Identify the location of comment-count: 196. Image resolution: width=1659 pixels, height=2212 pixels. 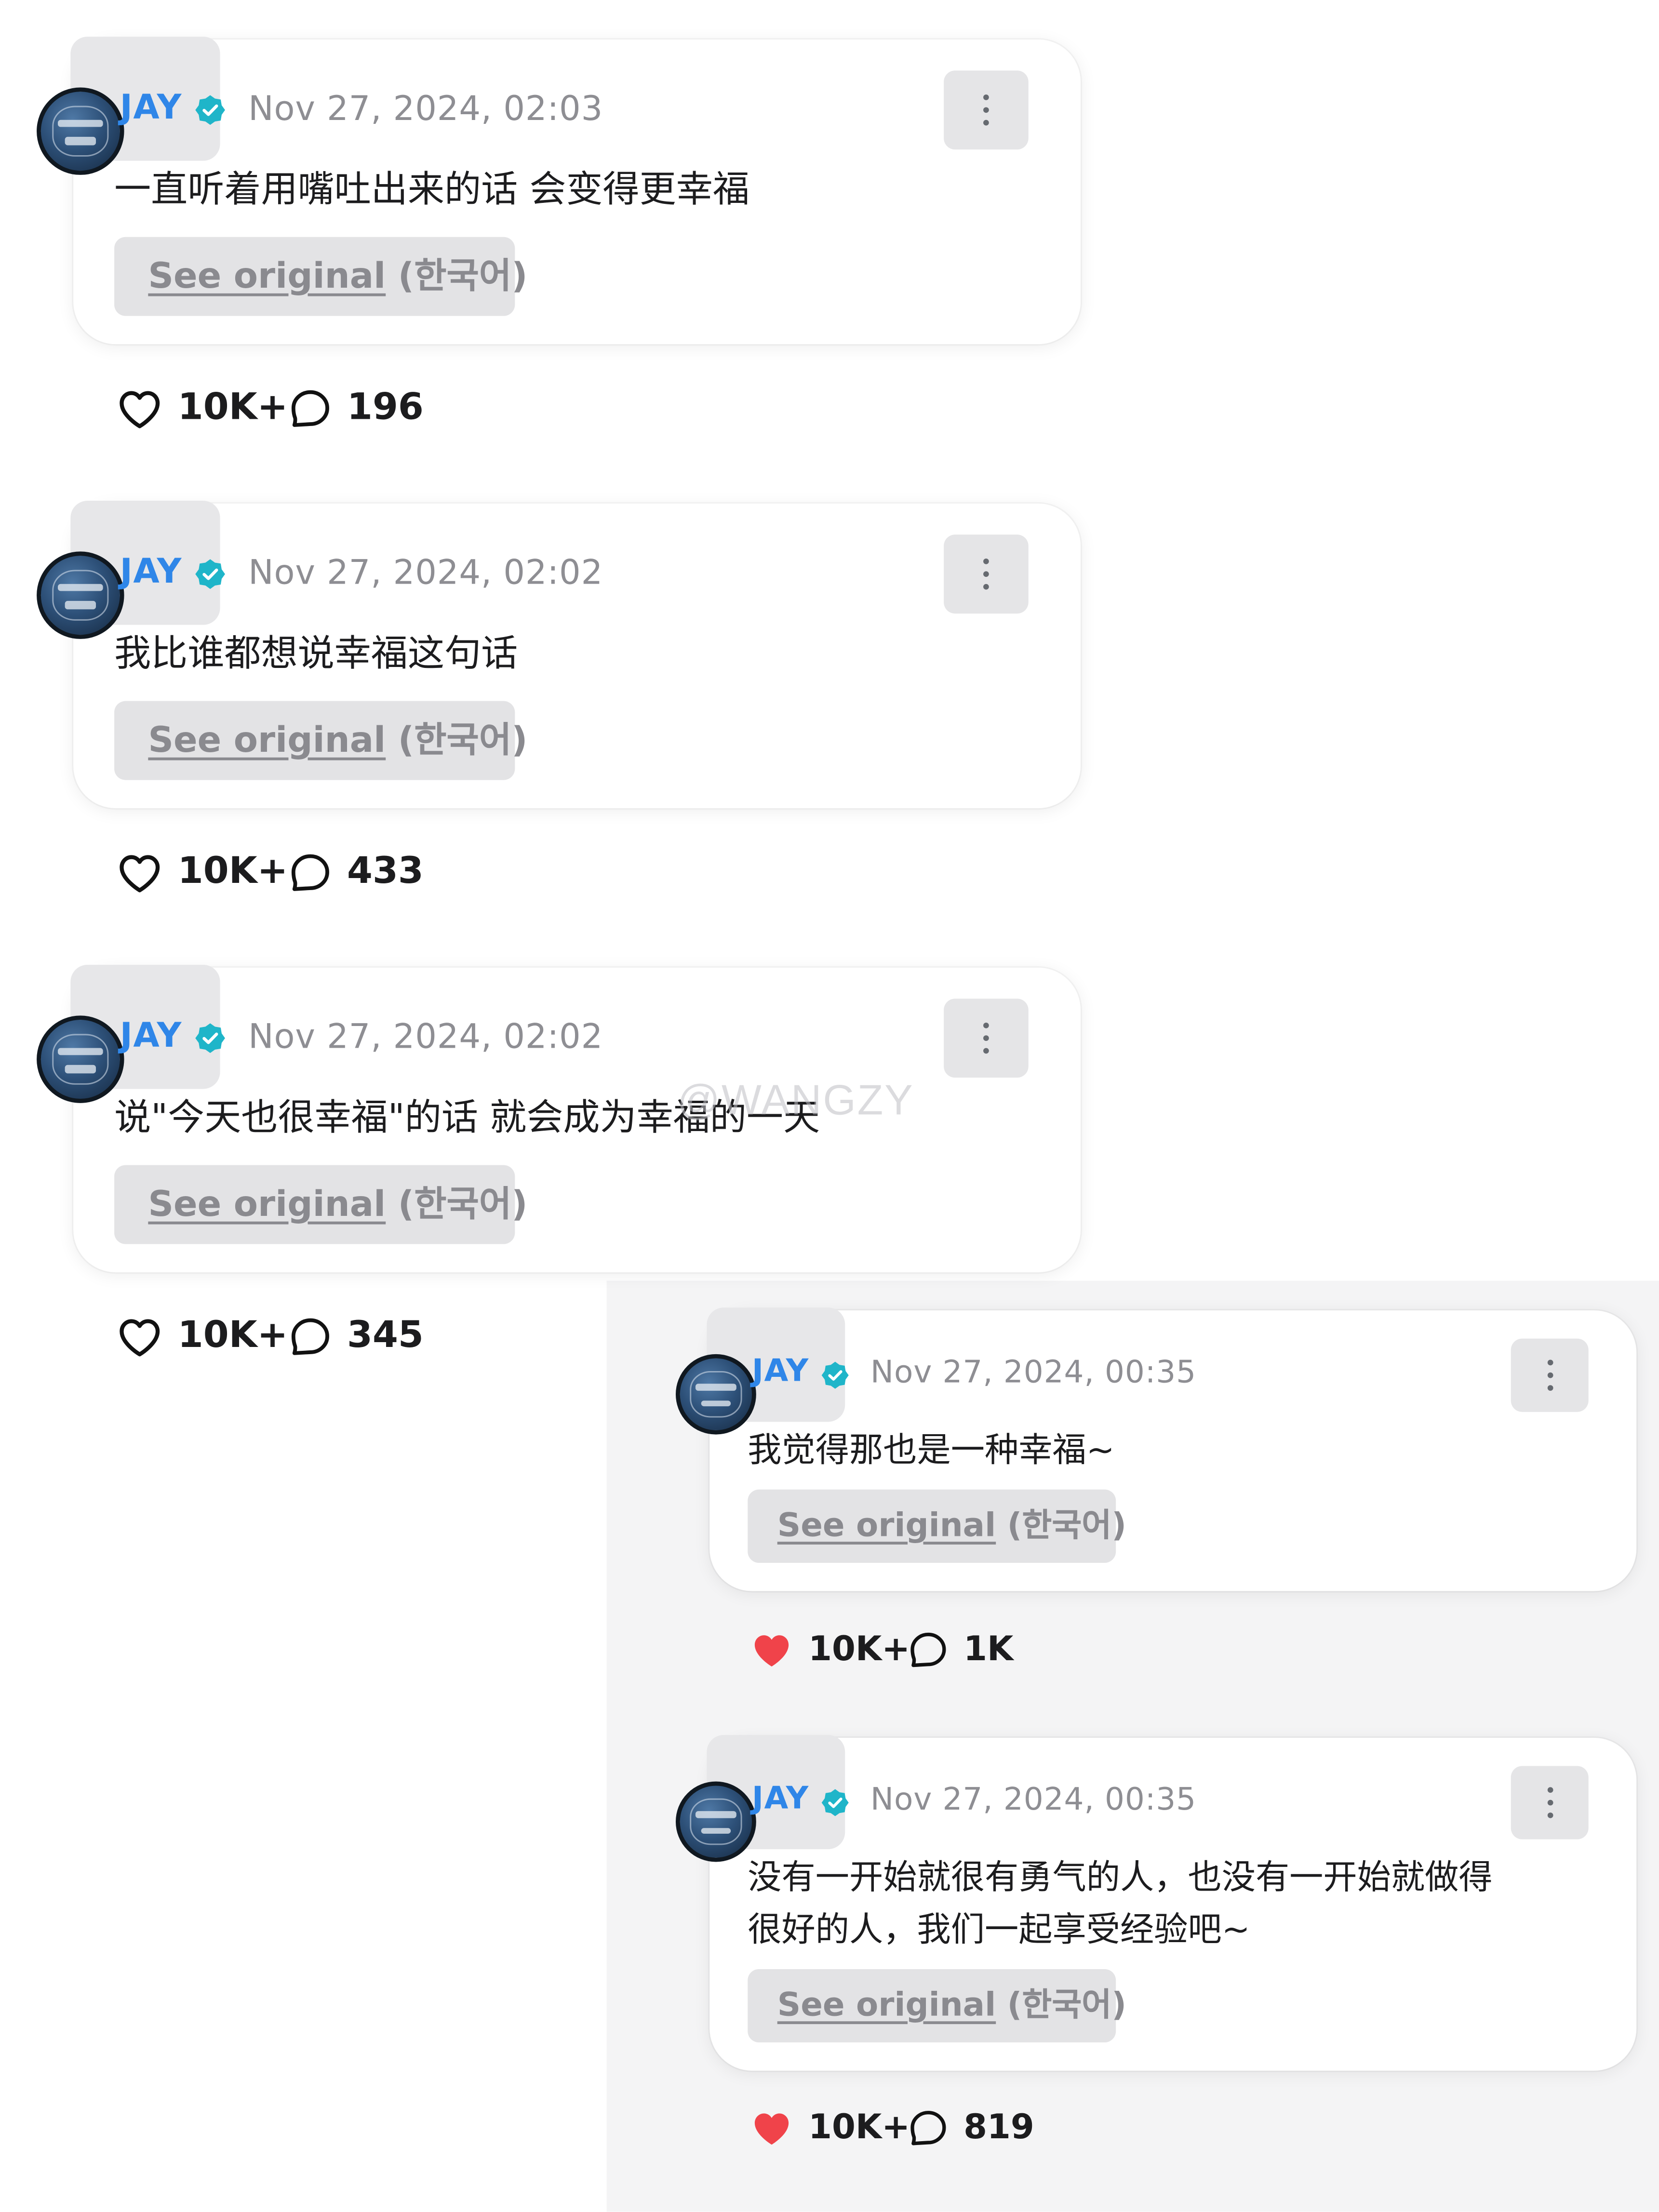
(385, 407).